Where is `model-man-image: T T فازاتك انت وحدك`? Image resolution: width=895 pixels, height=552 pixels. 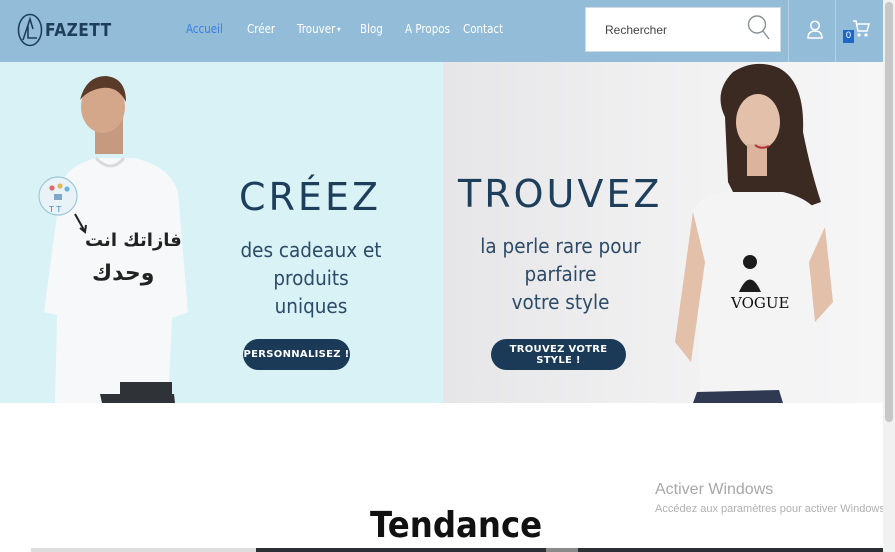 model-man-image: T T فازاتك انت وحدك is located at coordinates (113, 239).